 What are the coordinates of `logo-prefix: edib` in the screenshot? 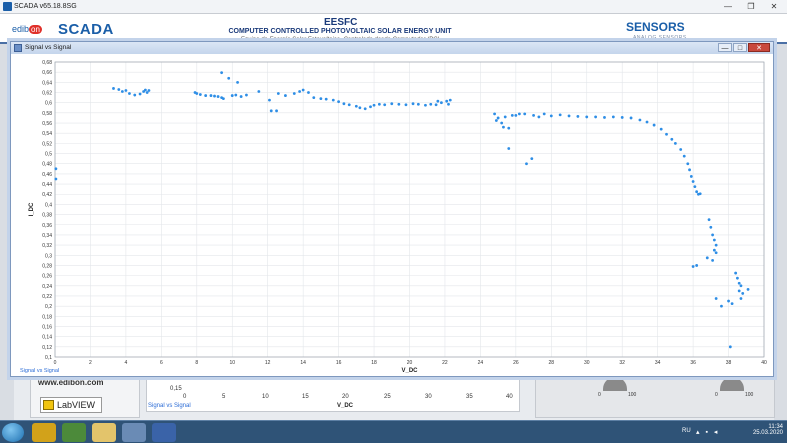 It's located at (21, 29).